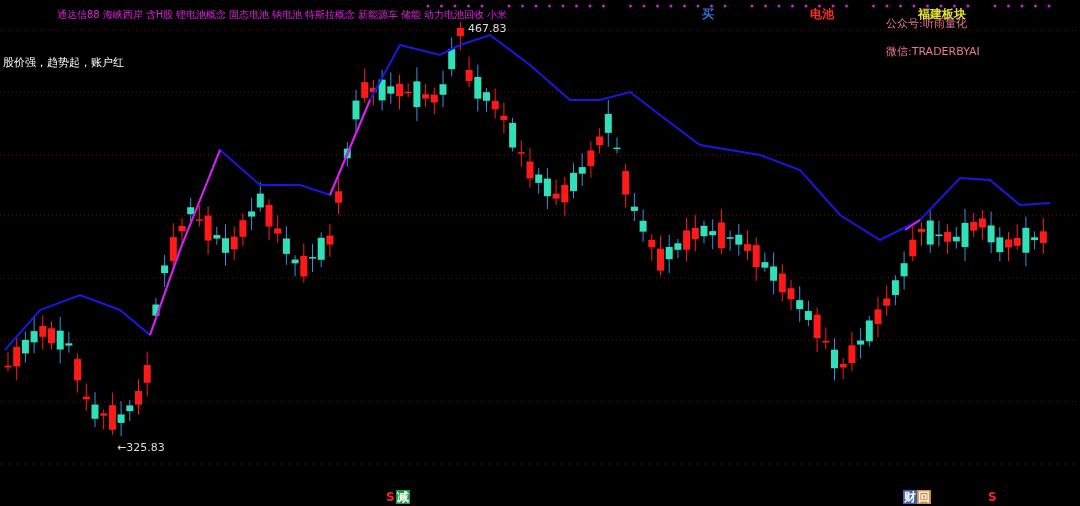 The image size is (1080, 506). I want to click on concept-tag: 小米, so click(497, 14).